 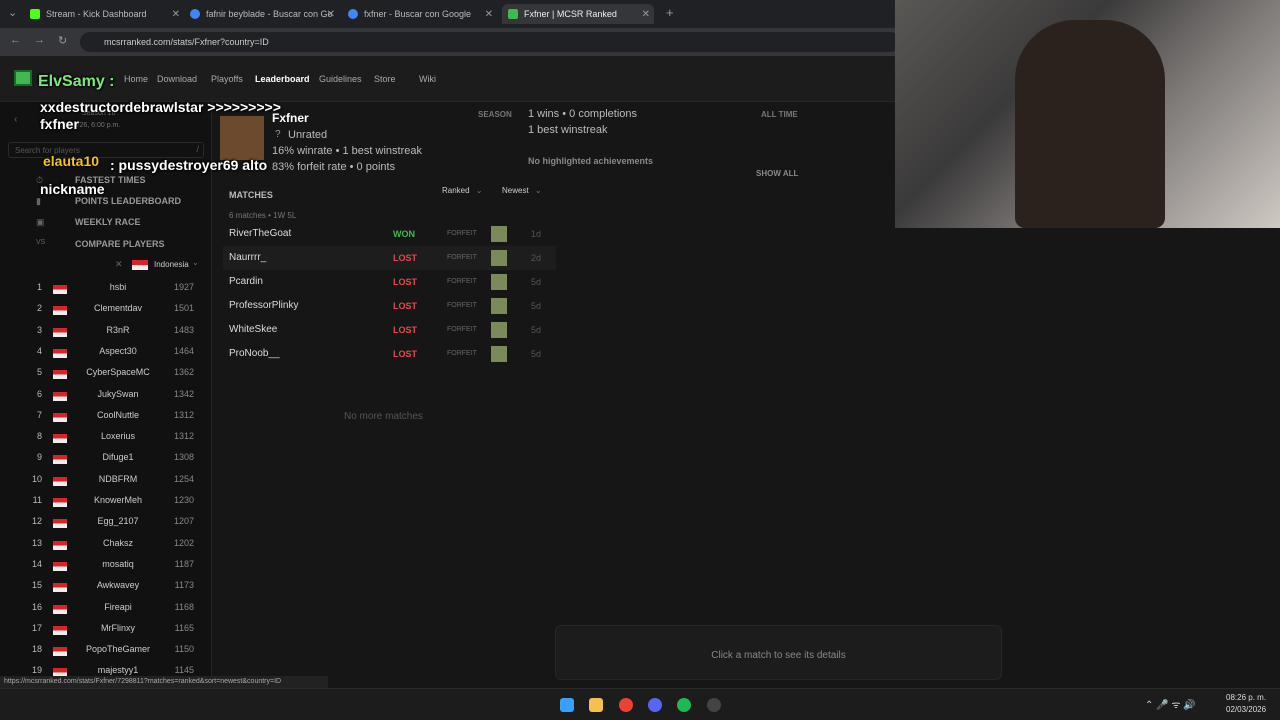 What do you see at coordinates (334, 167) in the screenshot?
I see `forfeit-line: 83% forfeit rate • 0 points` at bounding box center [334, 167].